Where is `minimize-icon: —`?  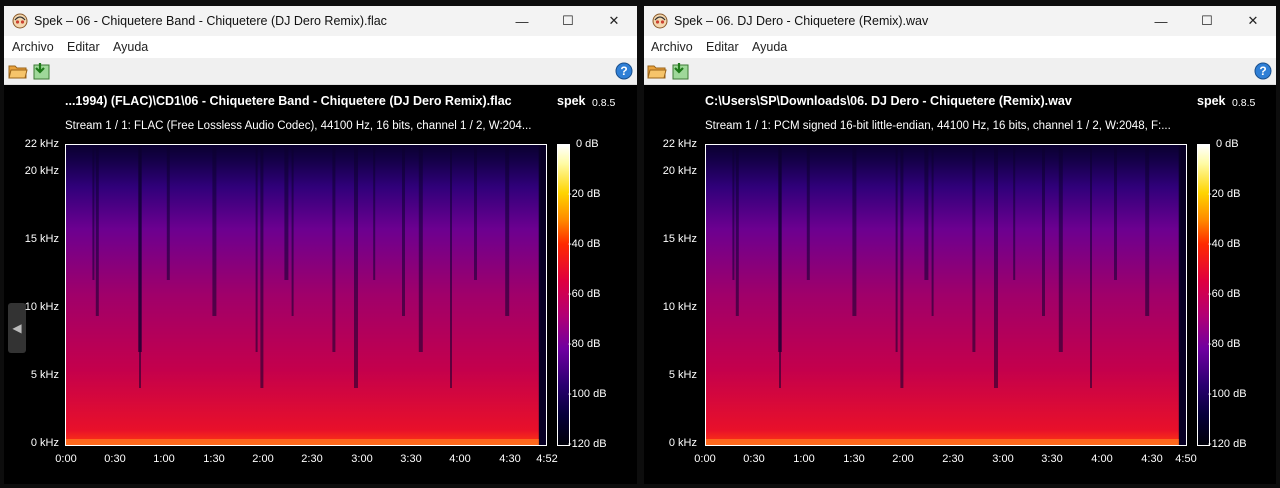 minimize-icon: — is located at coordinates (1161, 21).